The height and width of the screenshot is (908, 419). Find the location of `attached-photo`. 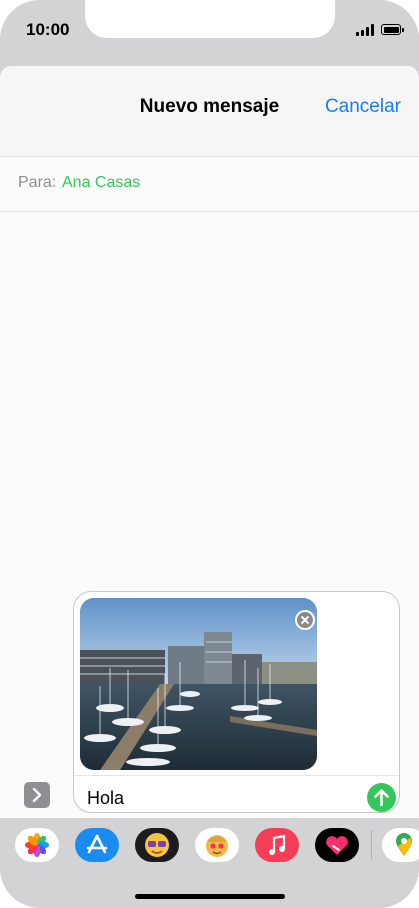

attached-photo is located at coordinates (198, 684).